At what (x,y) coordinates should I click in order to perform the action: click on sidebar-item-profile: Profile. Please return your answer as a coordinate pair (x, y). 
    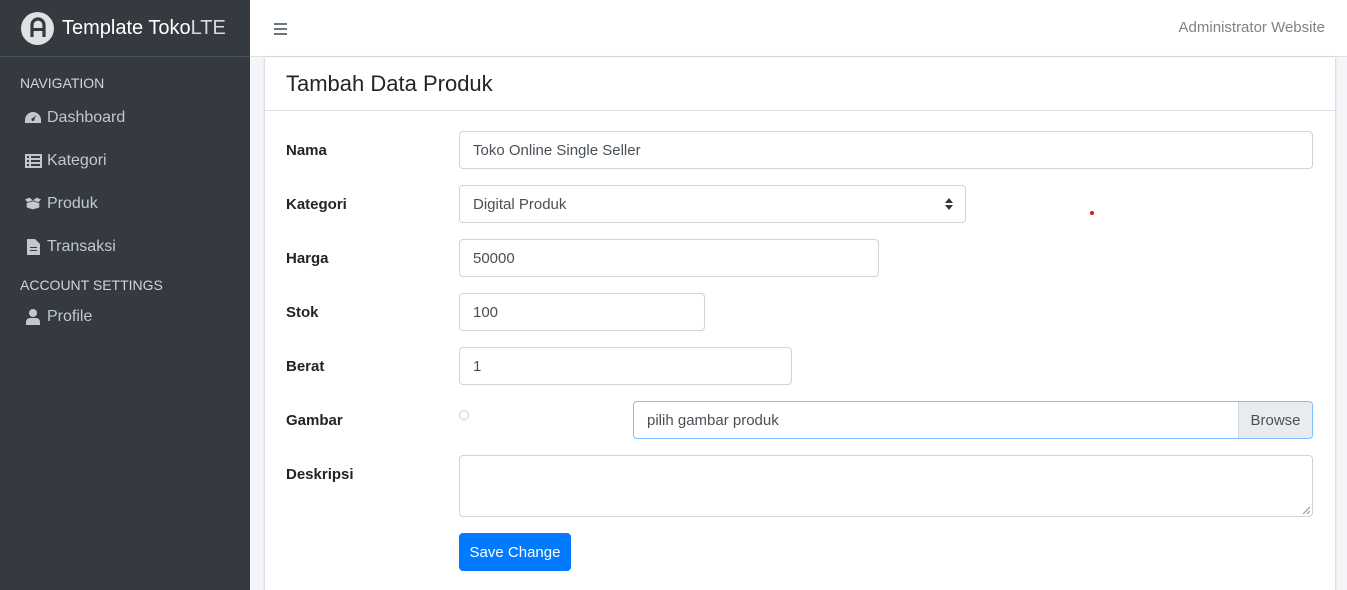
    Looking at the image, I should click on (125, 316).